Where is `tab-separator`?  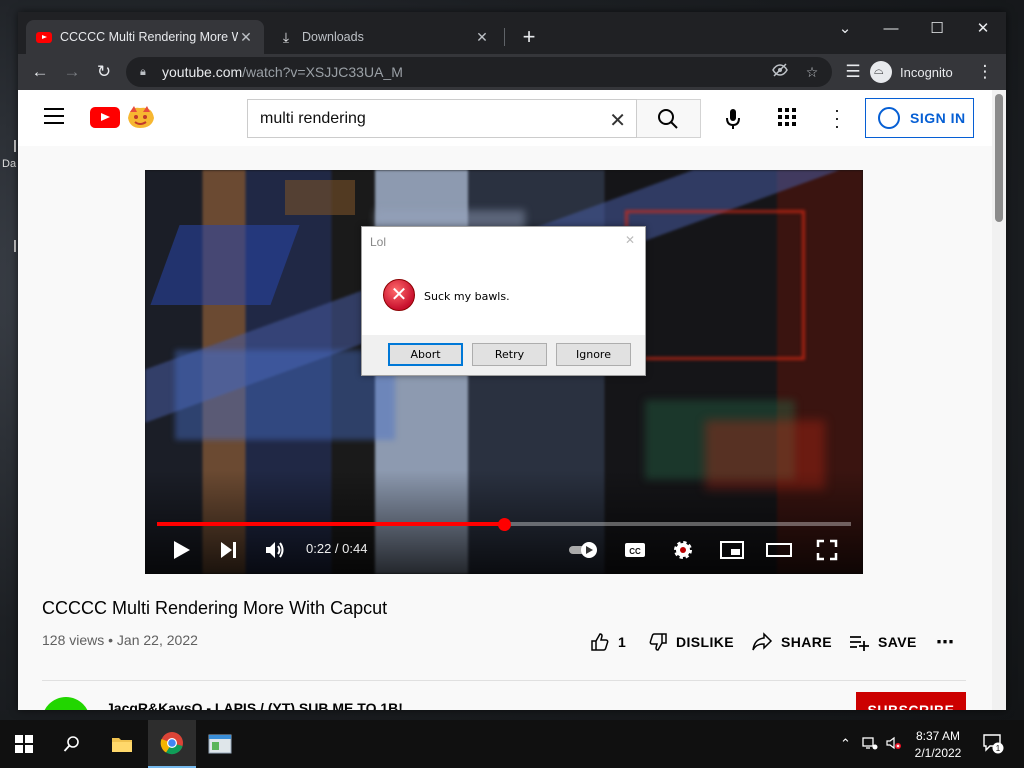 tab-separator is located at coordinates (504, 37).